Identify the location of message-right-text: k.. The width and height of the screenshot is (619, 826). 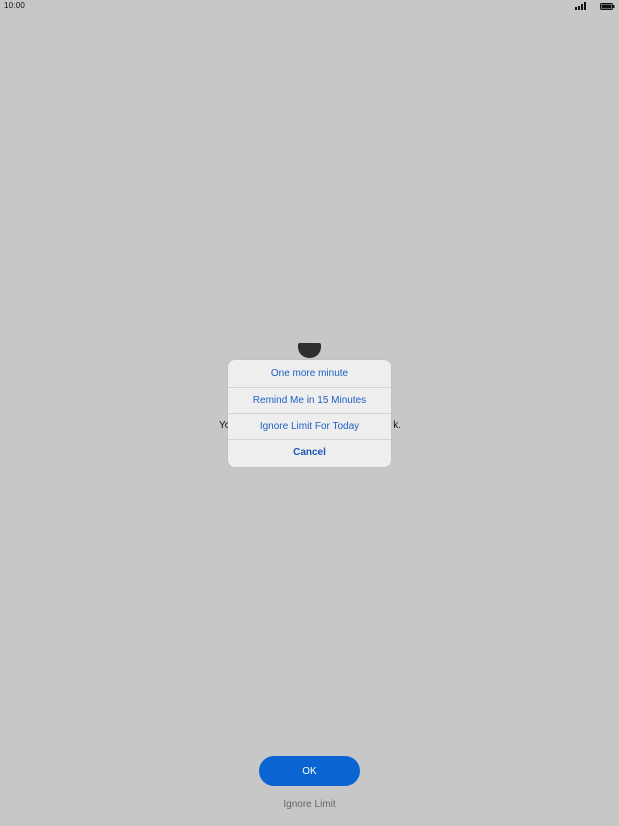
(397, 425).